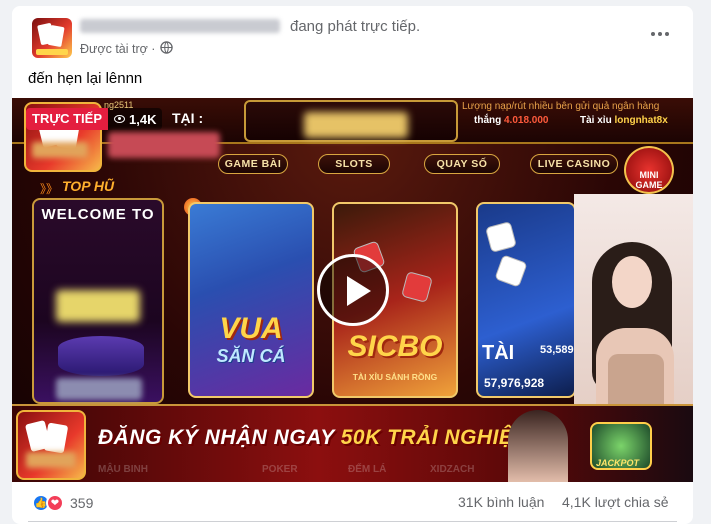 This screenshot has height=524, width=711. What do you see at coordinates (55, 503) in the screenshot?
I see `love-reaction-icon: ❤` at bounding box center [55, 503].